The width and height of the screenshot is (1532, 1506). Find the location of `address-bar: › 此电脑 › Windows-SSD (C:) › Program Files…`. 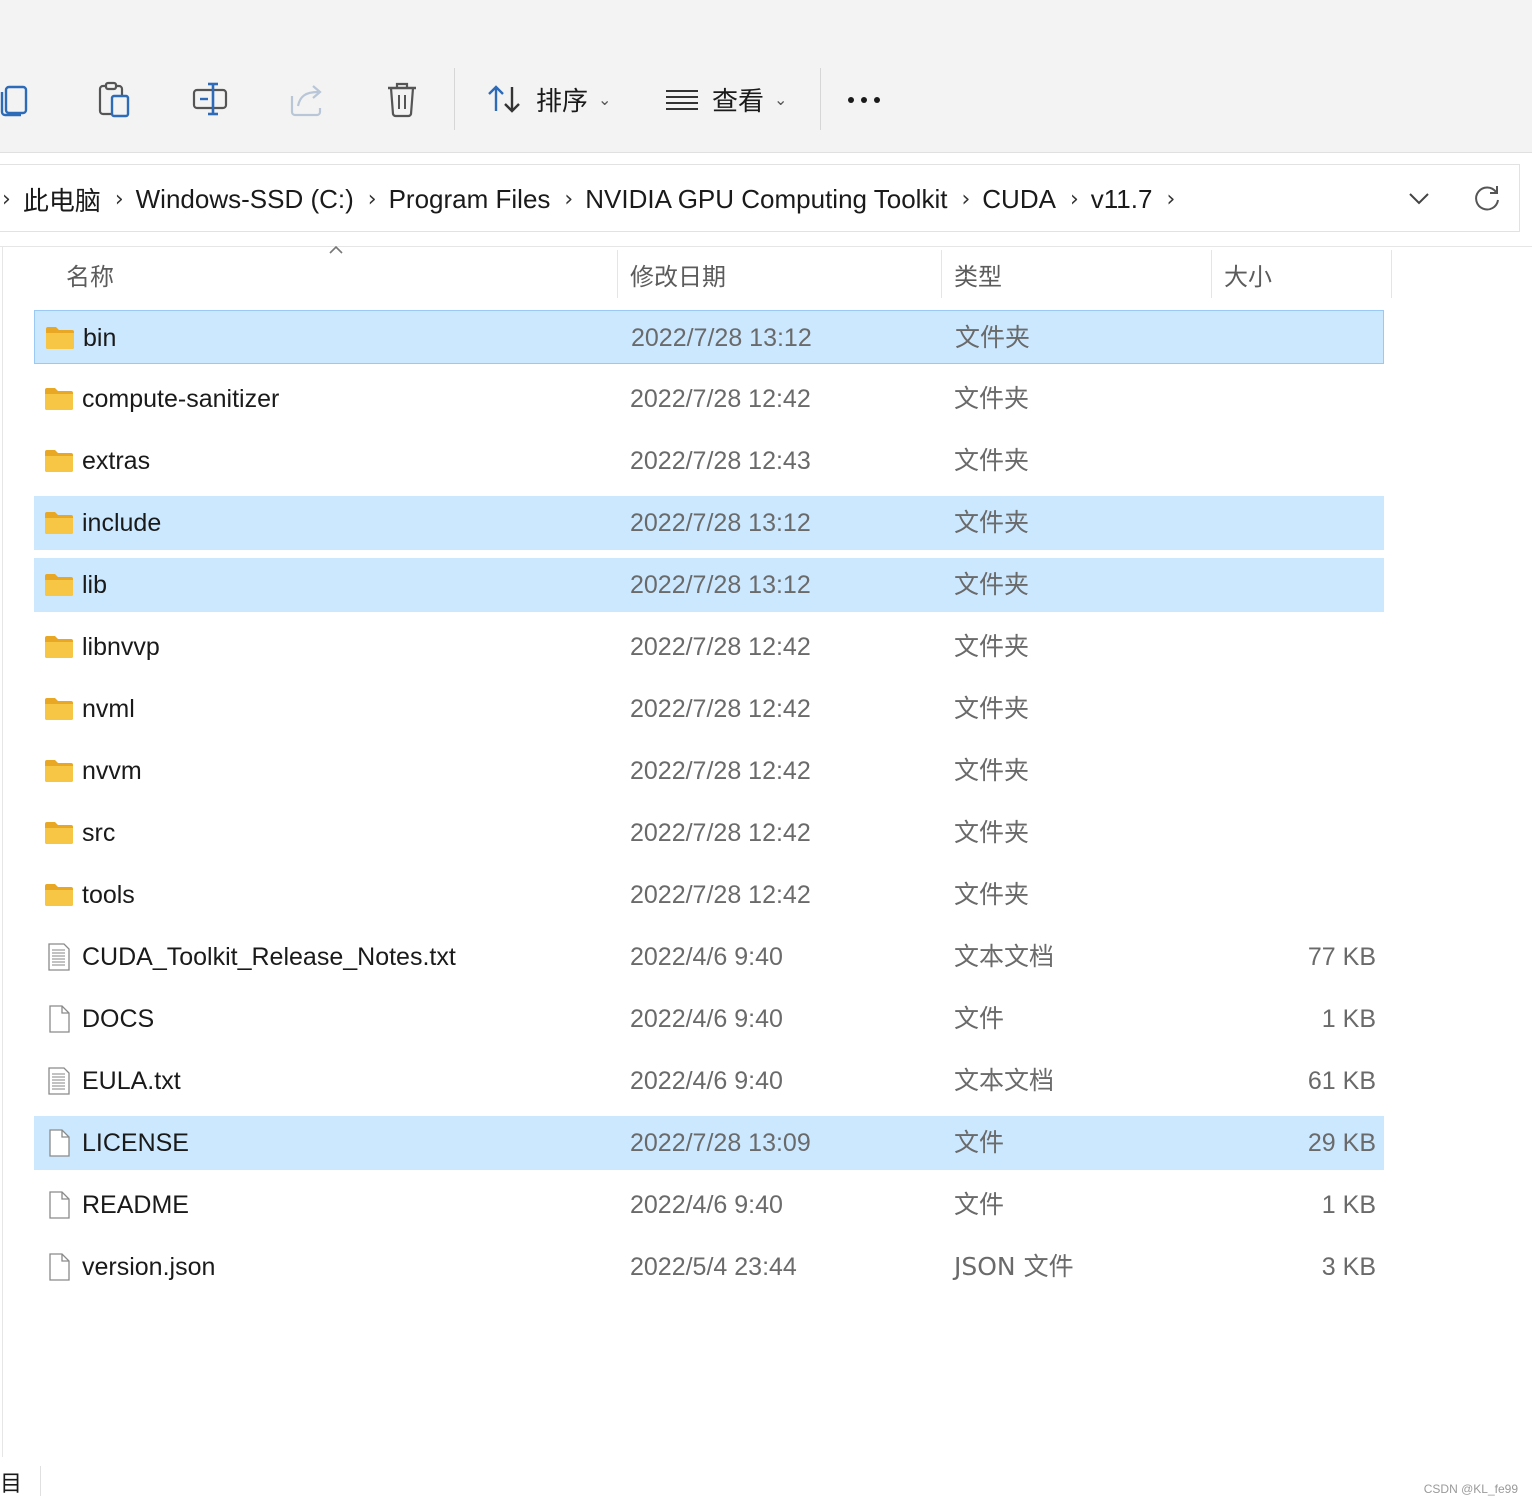

address-bar: › 此电脑 › Windows-SSD (C:) › Program Files… is located at coordinates (760, 198).